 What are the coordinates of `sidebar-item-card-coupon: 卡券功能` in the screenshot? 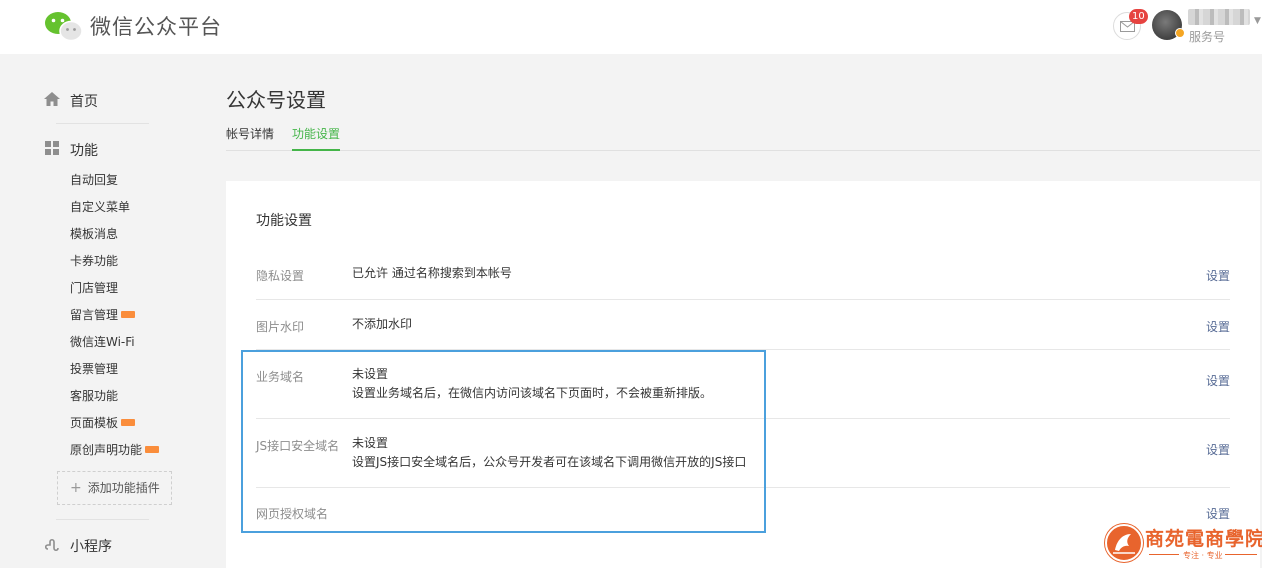 It's located at (114, 264).